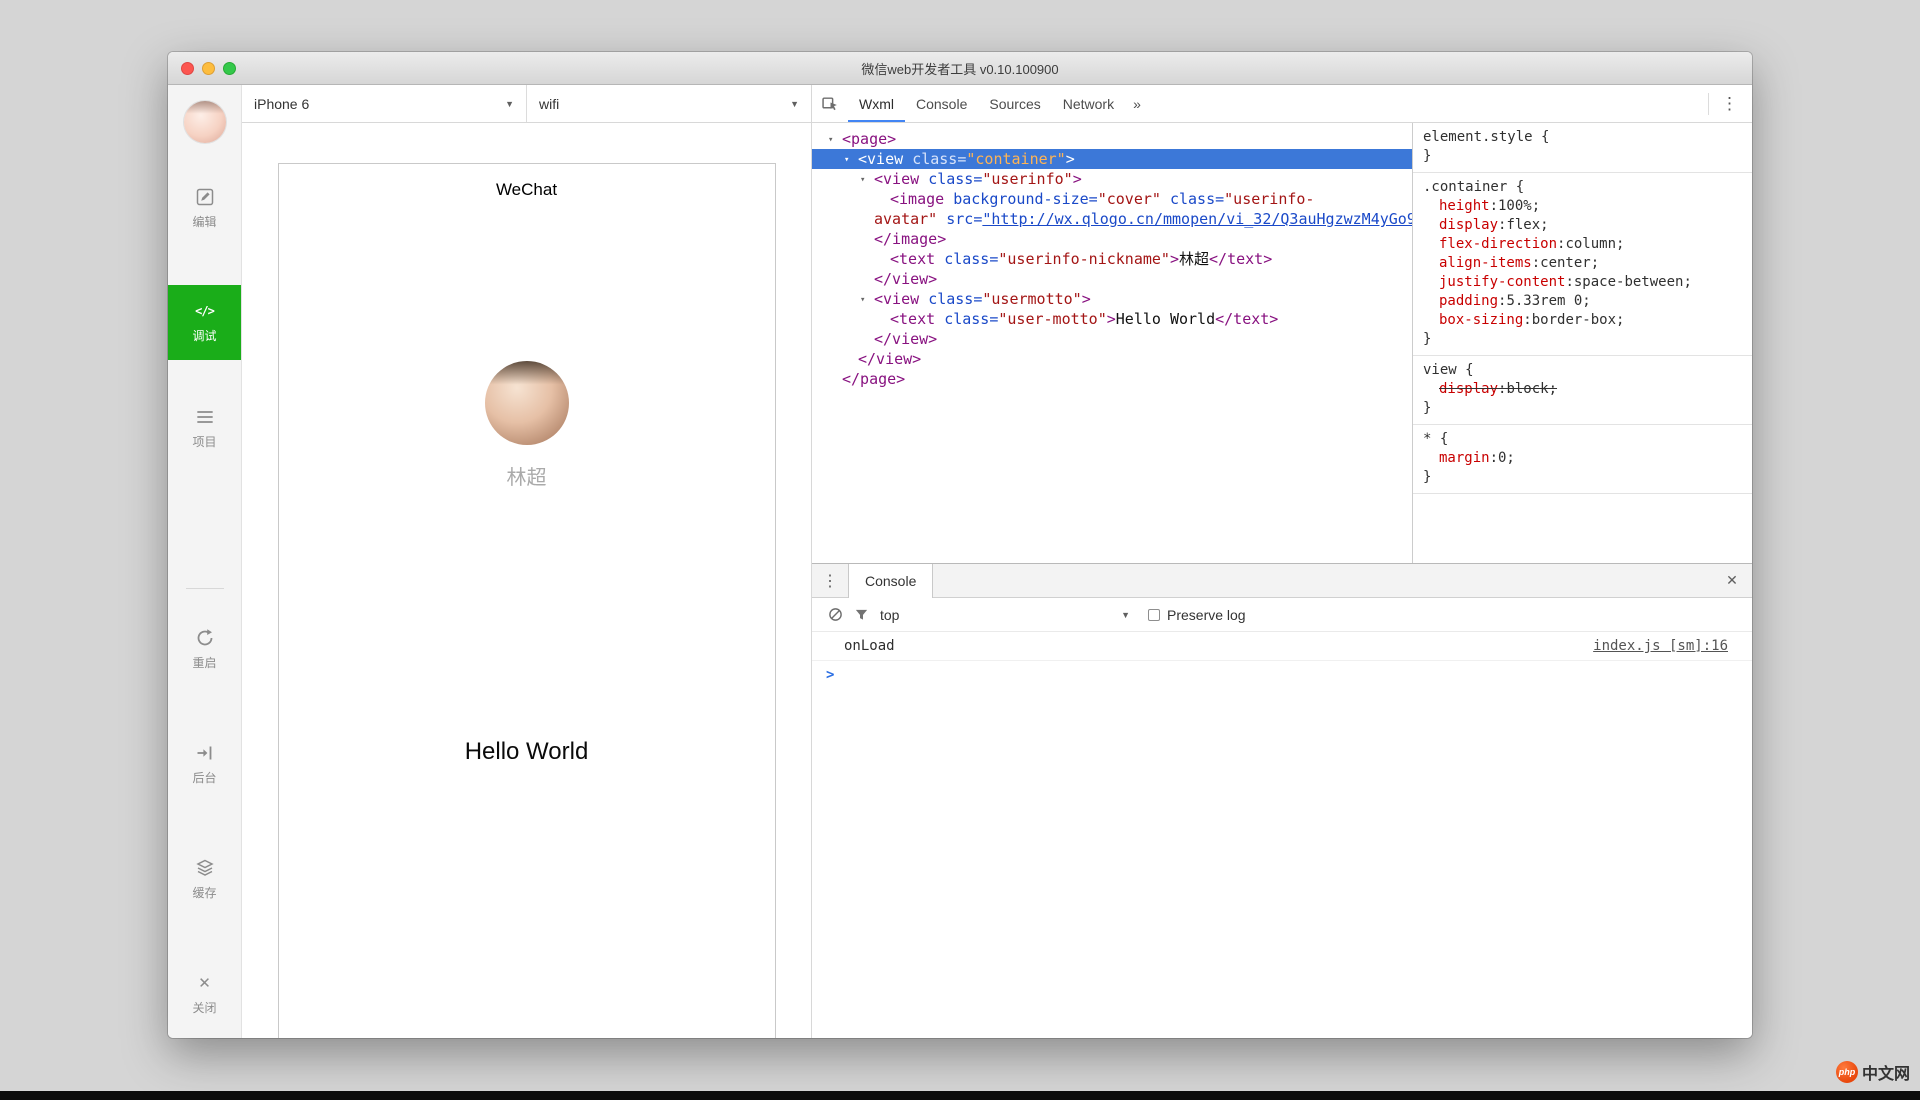 Image resolution: width=1920 pixels, height=1100 pixels. What do you see at coordinates (1729, 103) in the screenshot?
I see `devtools-menu-icon: ⋮` at bounding box center [1729, 103].